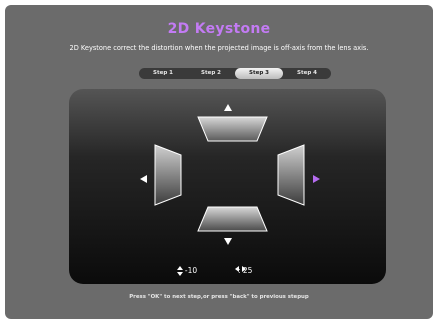  I want to click on step-tabs: Step 1 Step 2 Step 3 Step 4, so click(235, 73).